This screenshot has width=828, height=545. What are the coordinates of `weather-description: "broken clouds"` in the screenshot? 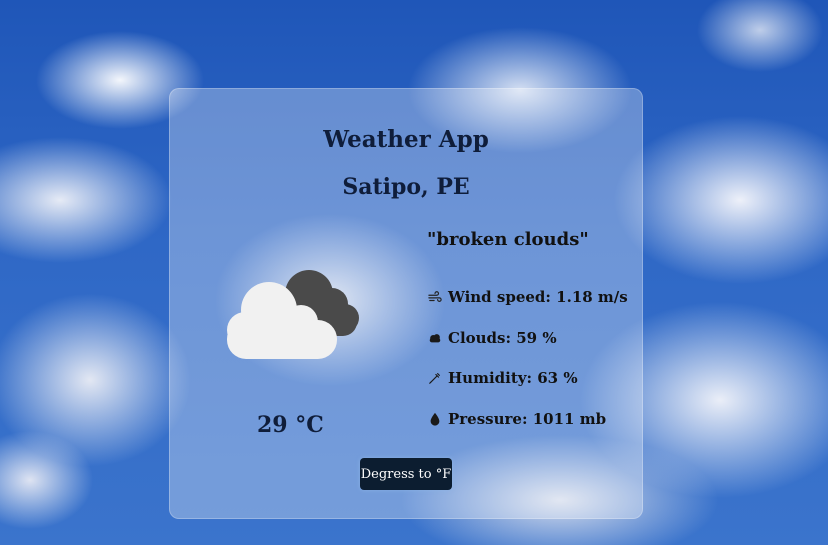 It's located at (508, 239).